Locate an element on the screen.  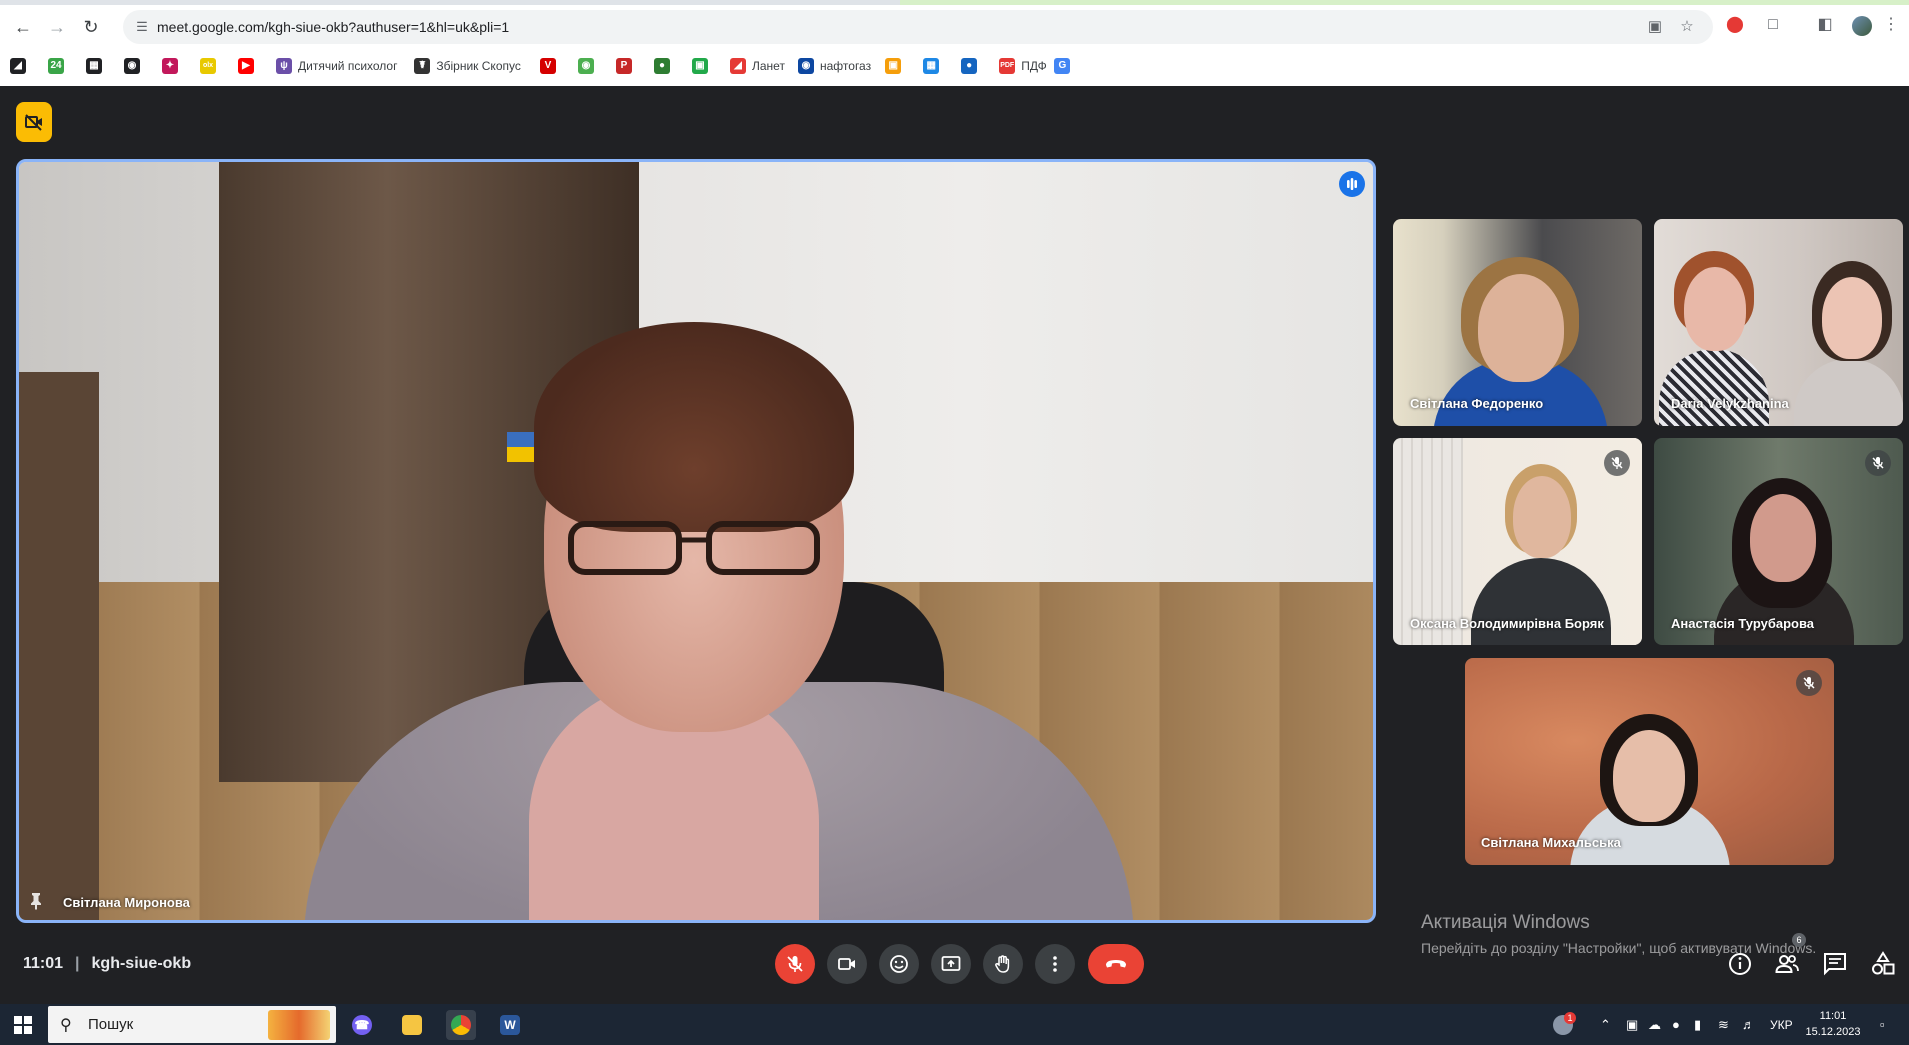
reactions-button is located at coordinates (899, 964).